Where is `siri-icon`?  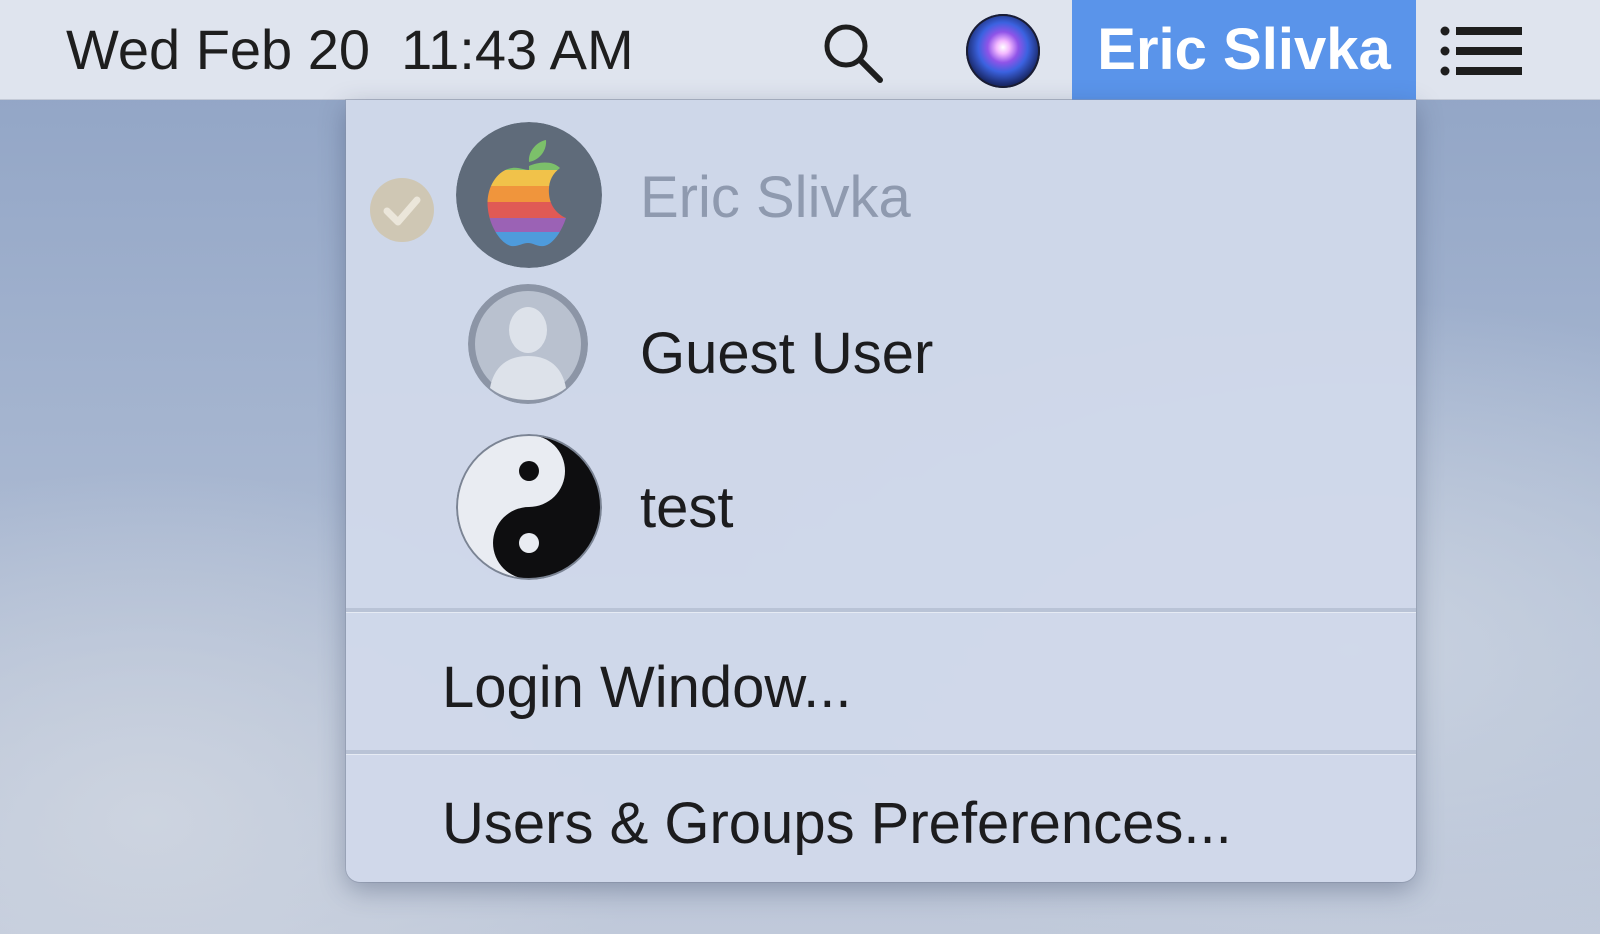
siri-icon is located at coordinates (1003, 51).